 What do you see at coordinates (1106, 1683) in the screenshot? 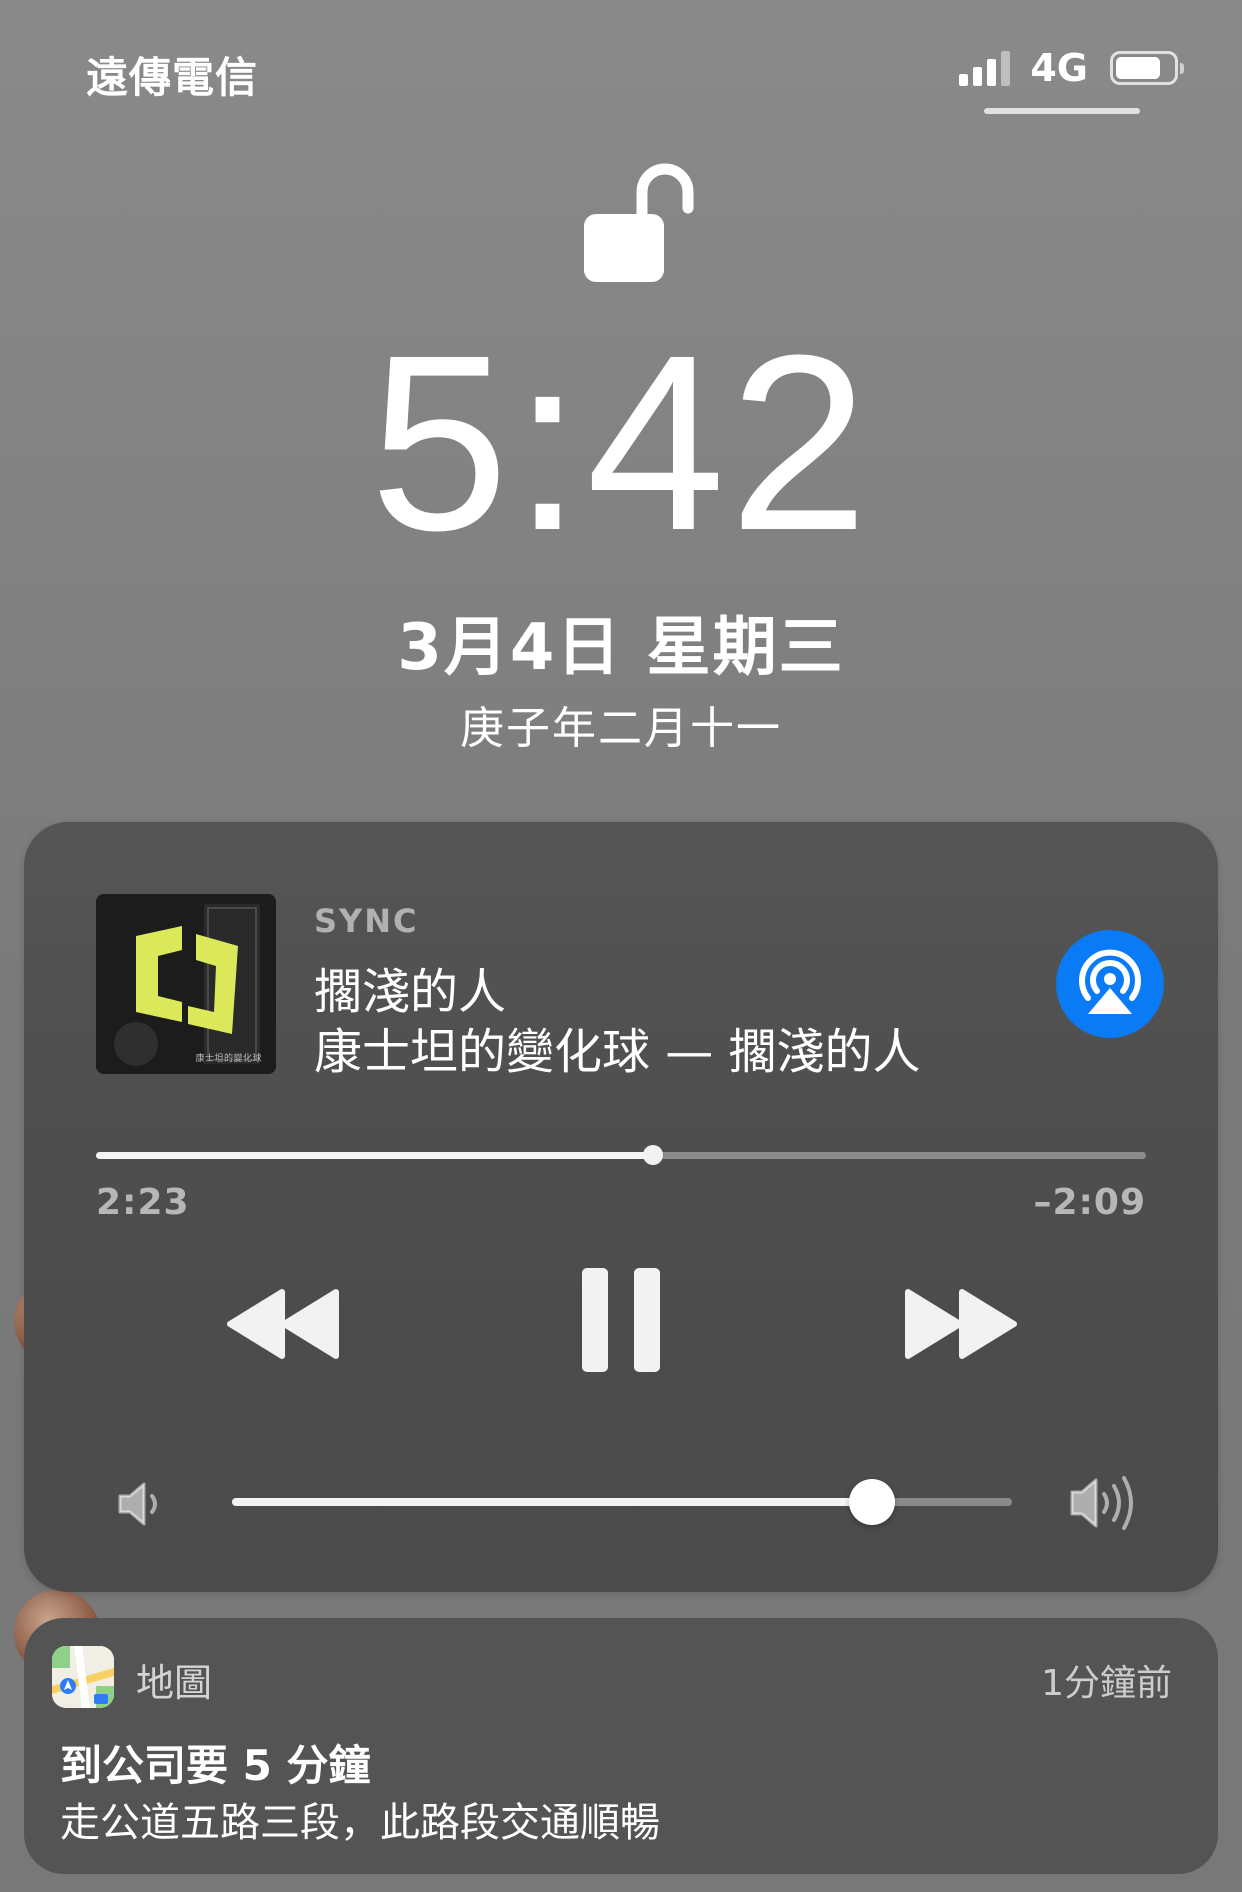
I see `notification-timestamp: 1分鐘前` at bounding box center [1106, 1683].